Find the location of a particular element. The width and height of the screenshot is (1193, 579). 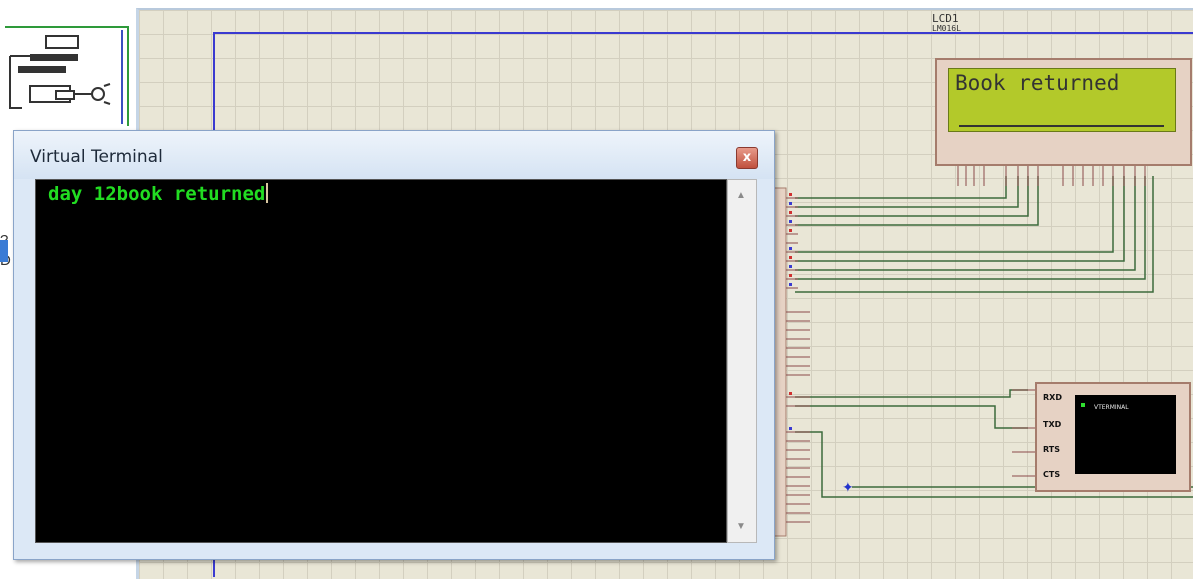

lcd-part: LM016L is located at coordinates (946, 28).